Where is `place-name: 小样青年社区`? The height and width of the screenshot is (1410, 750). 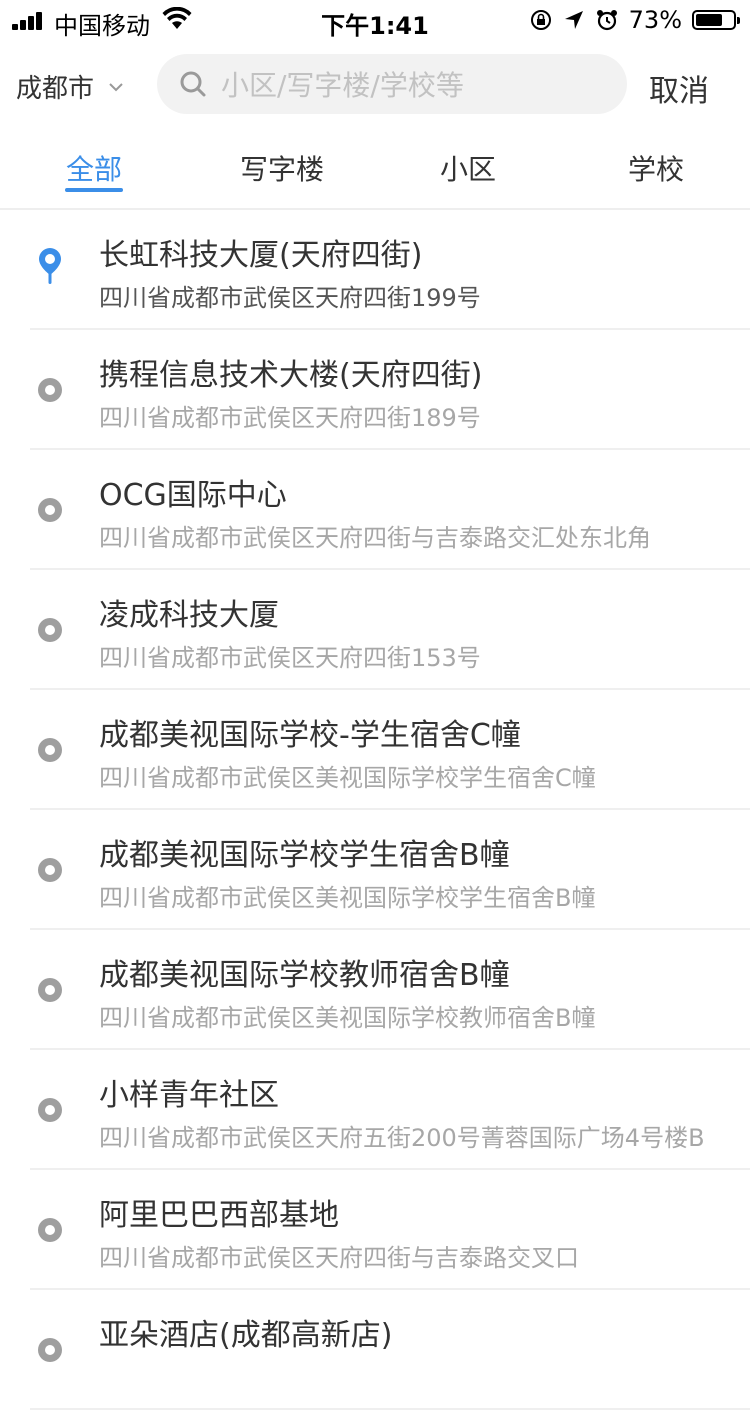 place-name: 小样青年社区 is located at coordinates (189, 1095).